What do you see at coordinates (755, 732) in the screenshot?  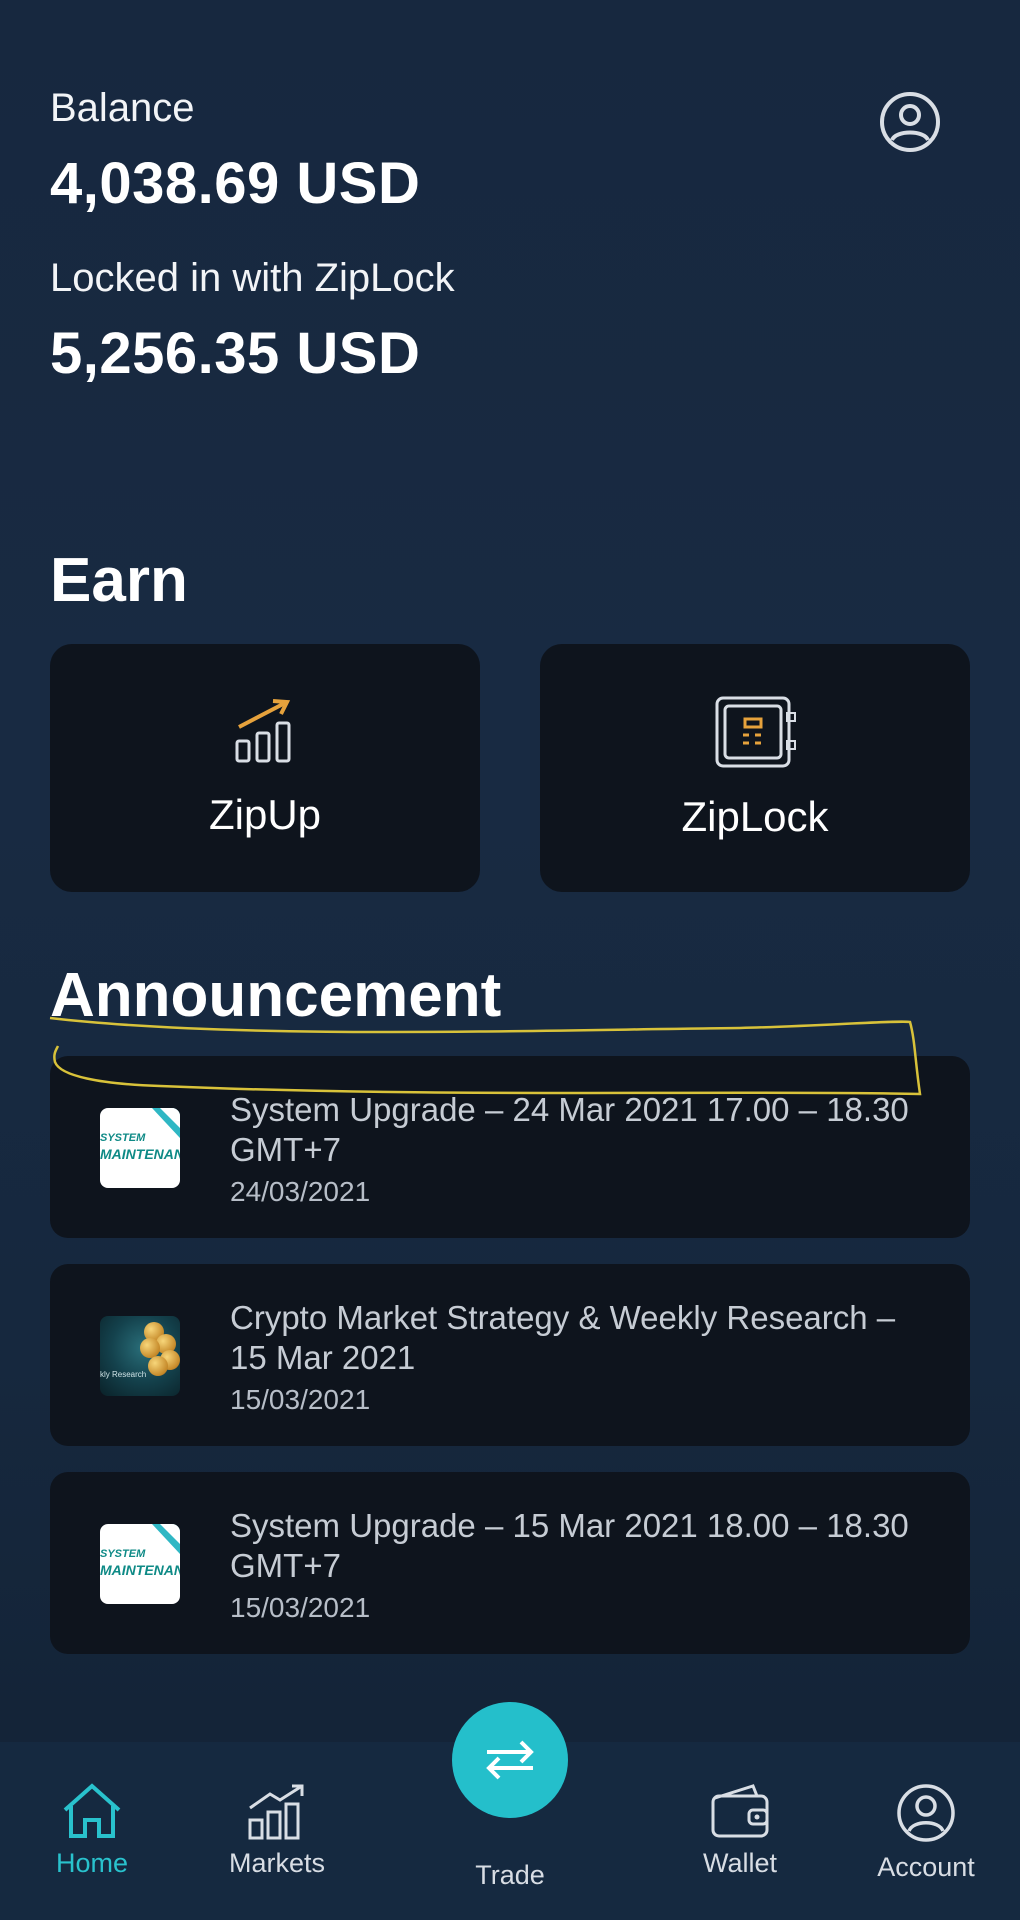 I see `safe-icon` at bounding box center [755, 732].